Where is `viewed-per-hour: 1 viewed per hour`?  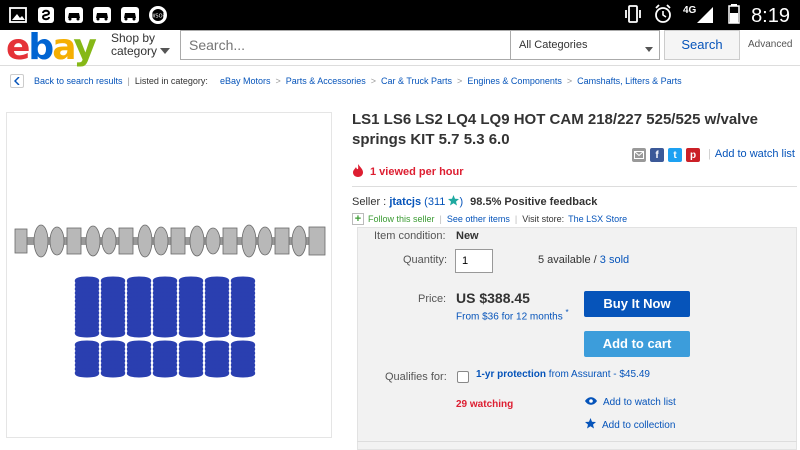
viewed-per-hour: 1 viewed per hour is located at coordinates (408, 172).